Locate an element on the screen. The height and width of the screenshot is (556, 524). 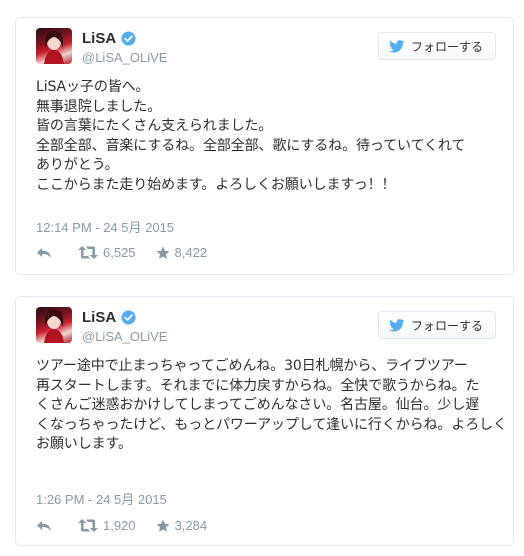
favorite-button: 8,422 is located at coordinates (182, 252).